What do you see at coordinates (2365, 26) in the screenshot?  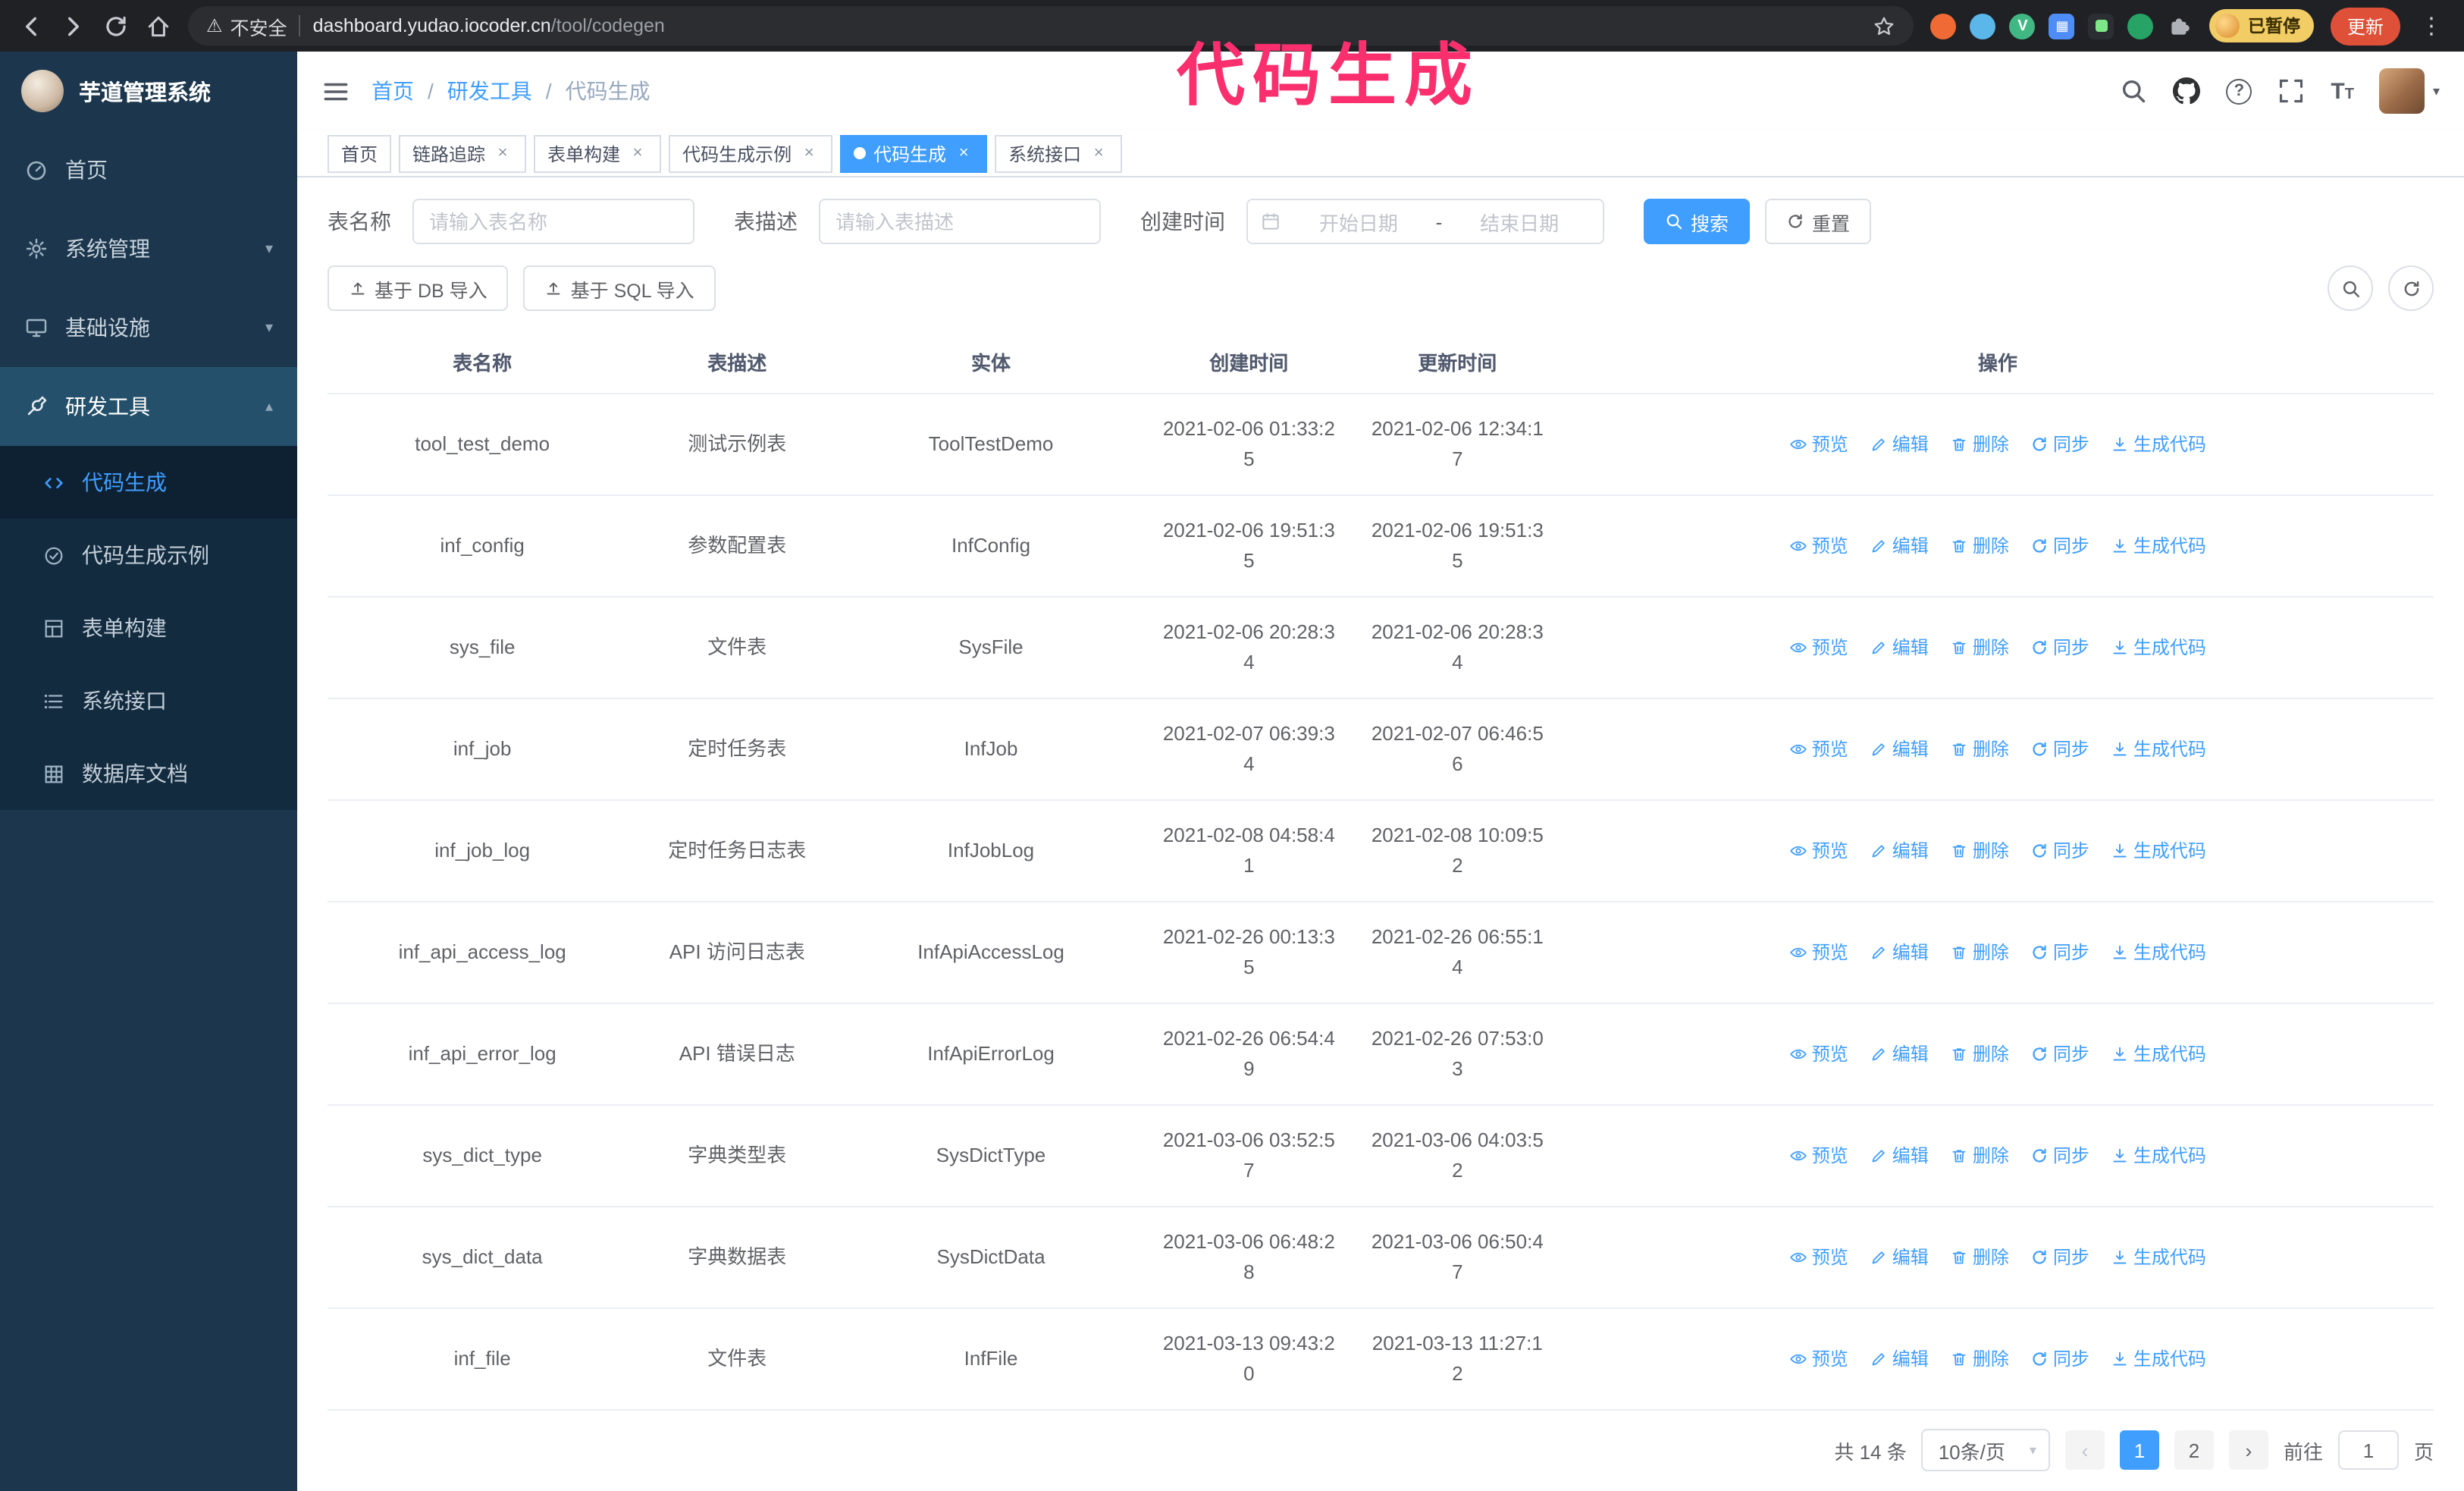 I see `browser-update-button: 更新` at bounding box center [2365, 26].